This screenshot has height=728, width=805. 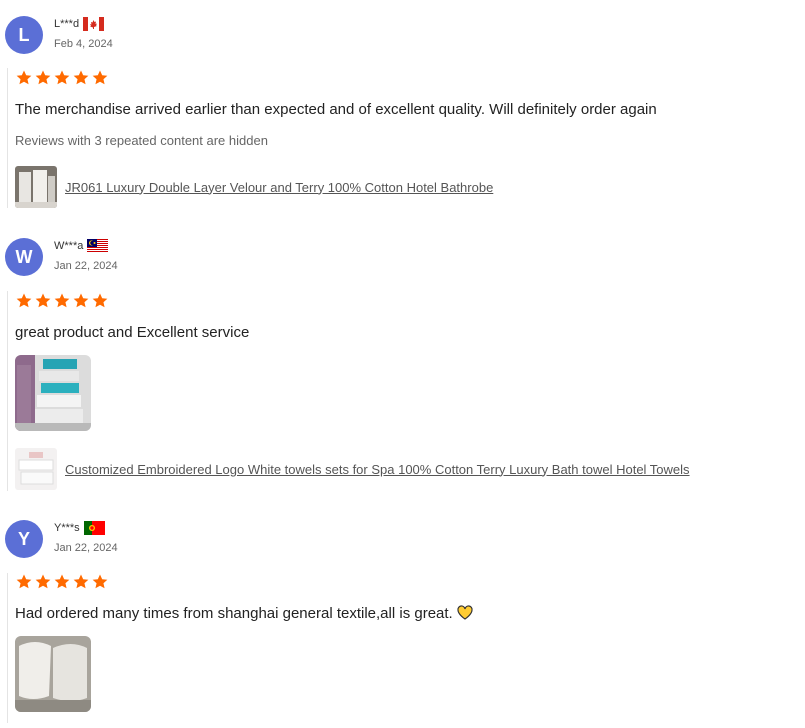 I want to click on username: L***d, so click(x=67, y=24).